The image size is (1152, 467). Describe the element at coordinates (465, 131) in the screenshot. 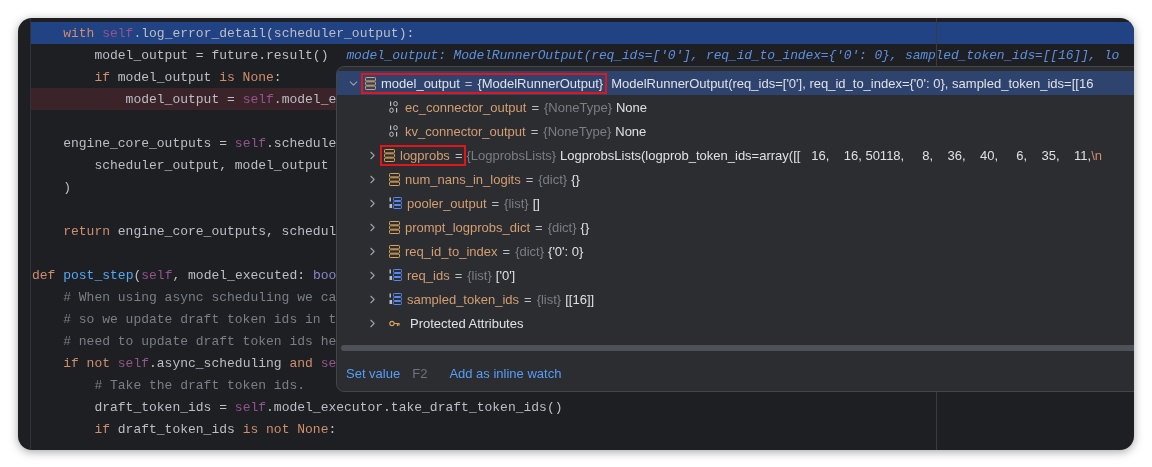

I see `variable-name: kv_connector_output` at that location.